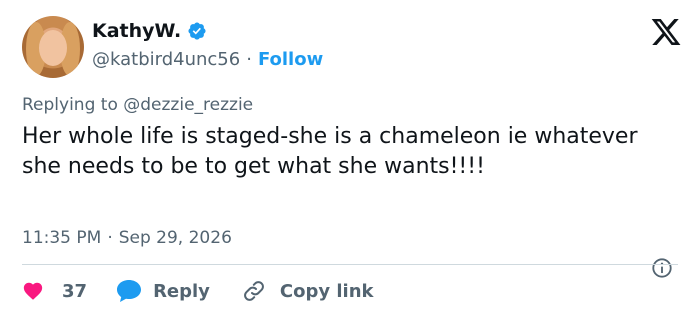  Describe the element at coordinates (61, 238) in the screenshot. I see `tweet-time: 11:35 PM` at that location.